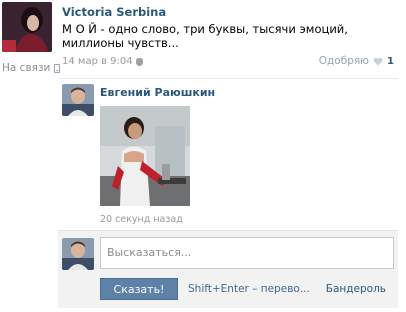  I want to click on reply-divider, so click(228, 78).